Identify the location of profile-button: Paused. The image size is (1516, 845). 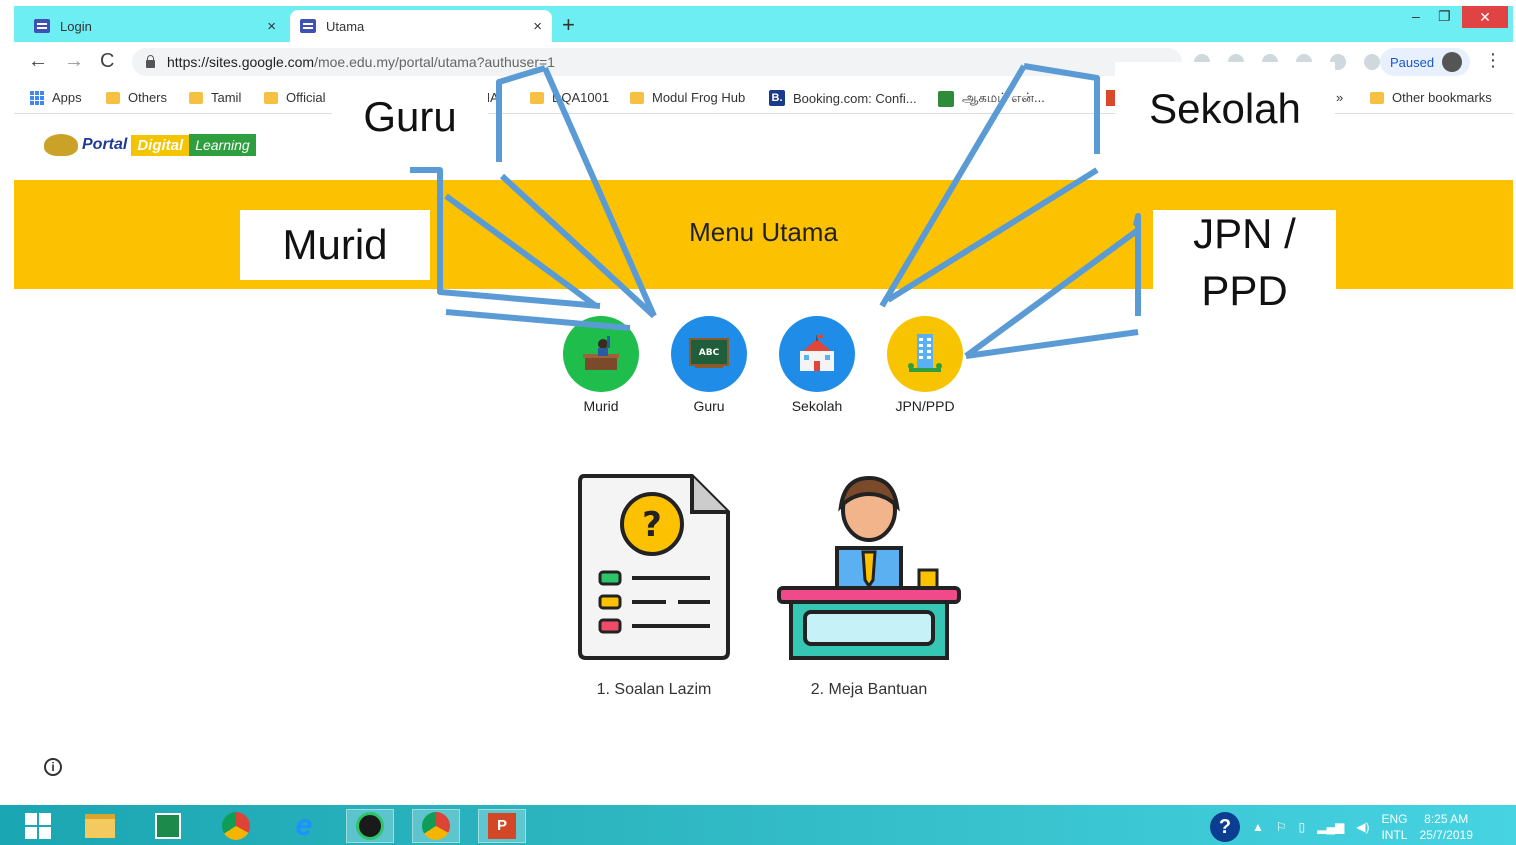
(1425, 62).